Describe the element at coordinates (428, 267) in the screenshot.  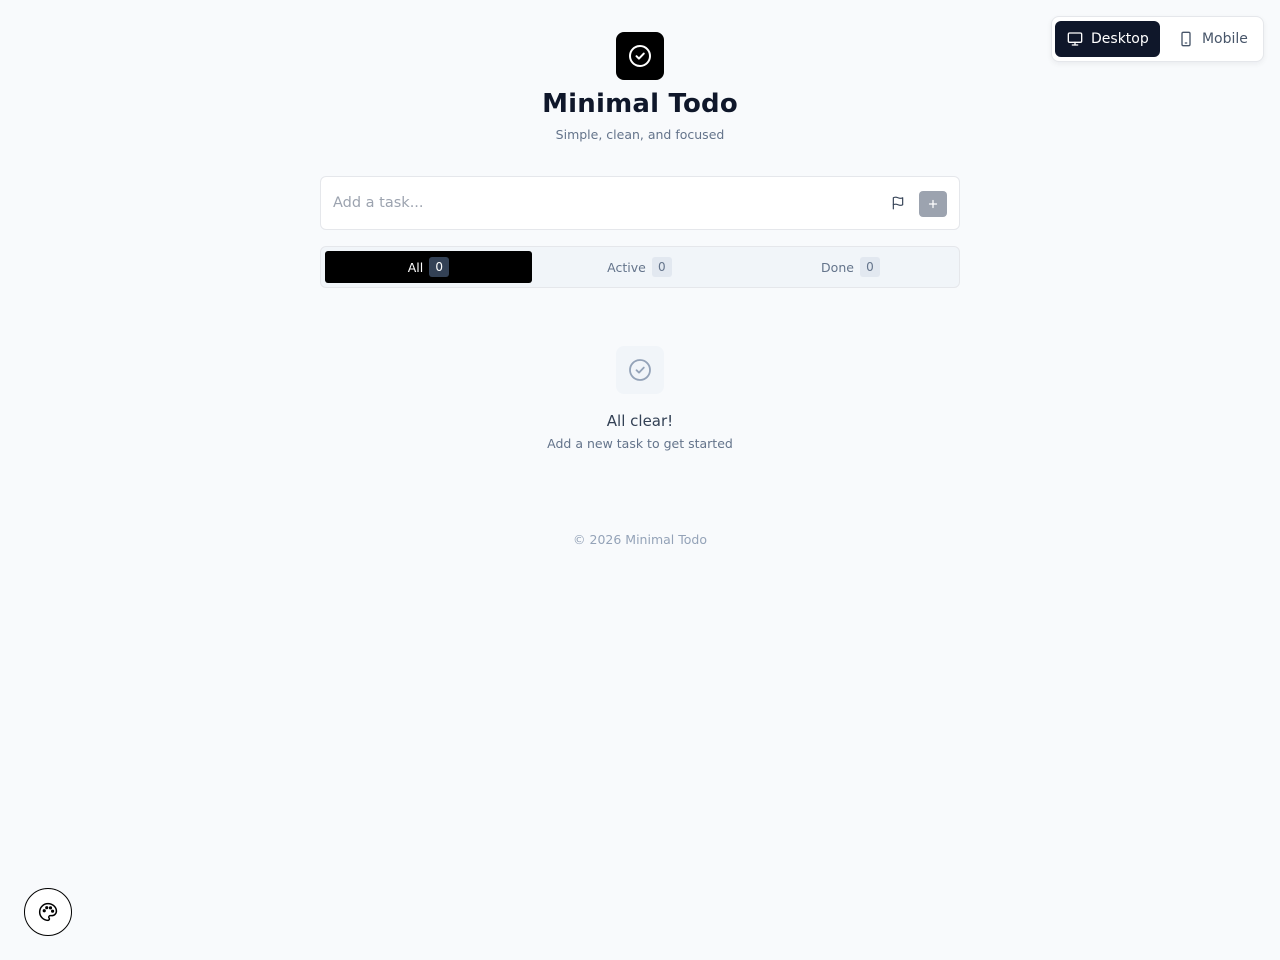
I see `tab-all: All 0` at that location.